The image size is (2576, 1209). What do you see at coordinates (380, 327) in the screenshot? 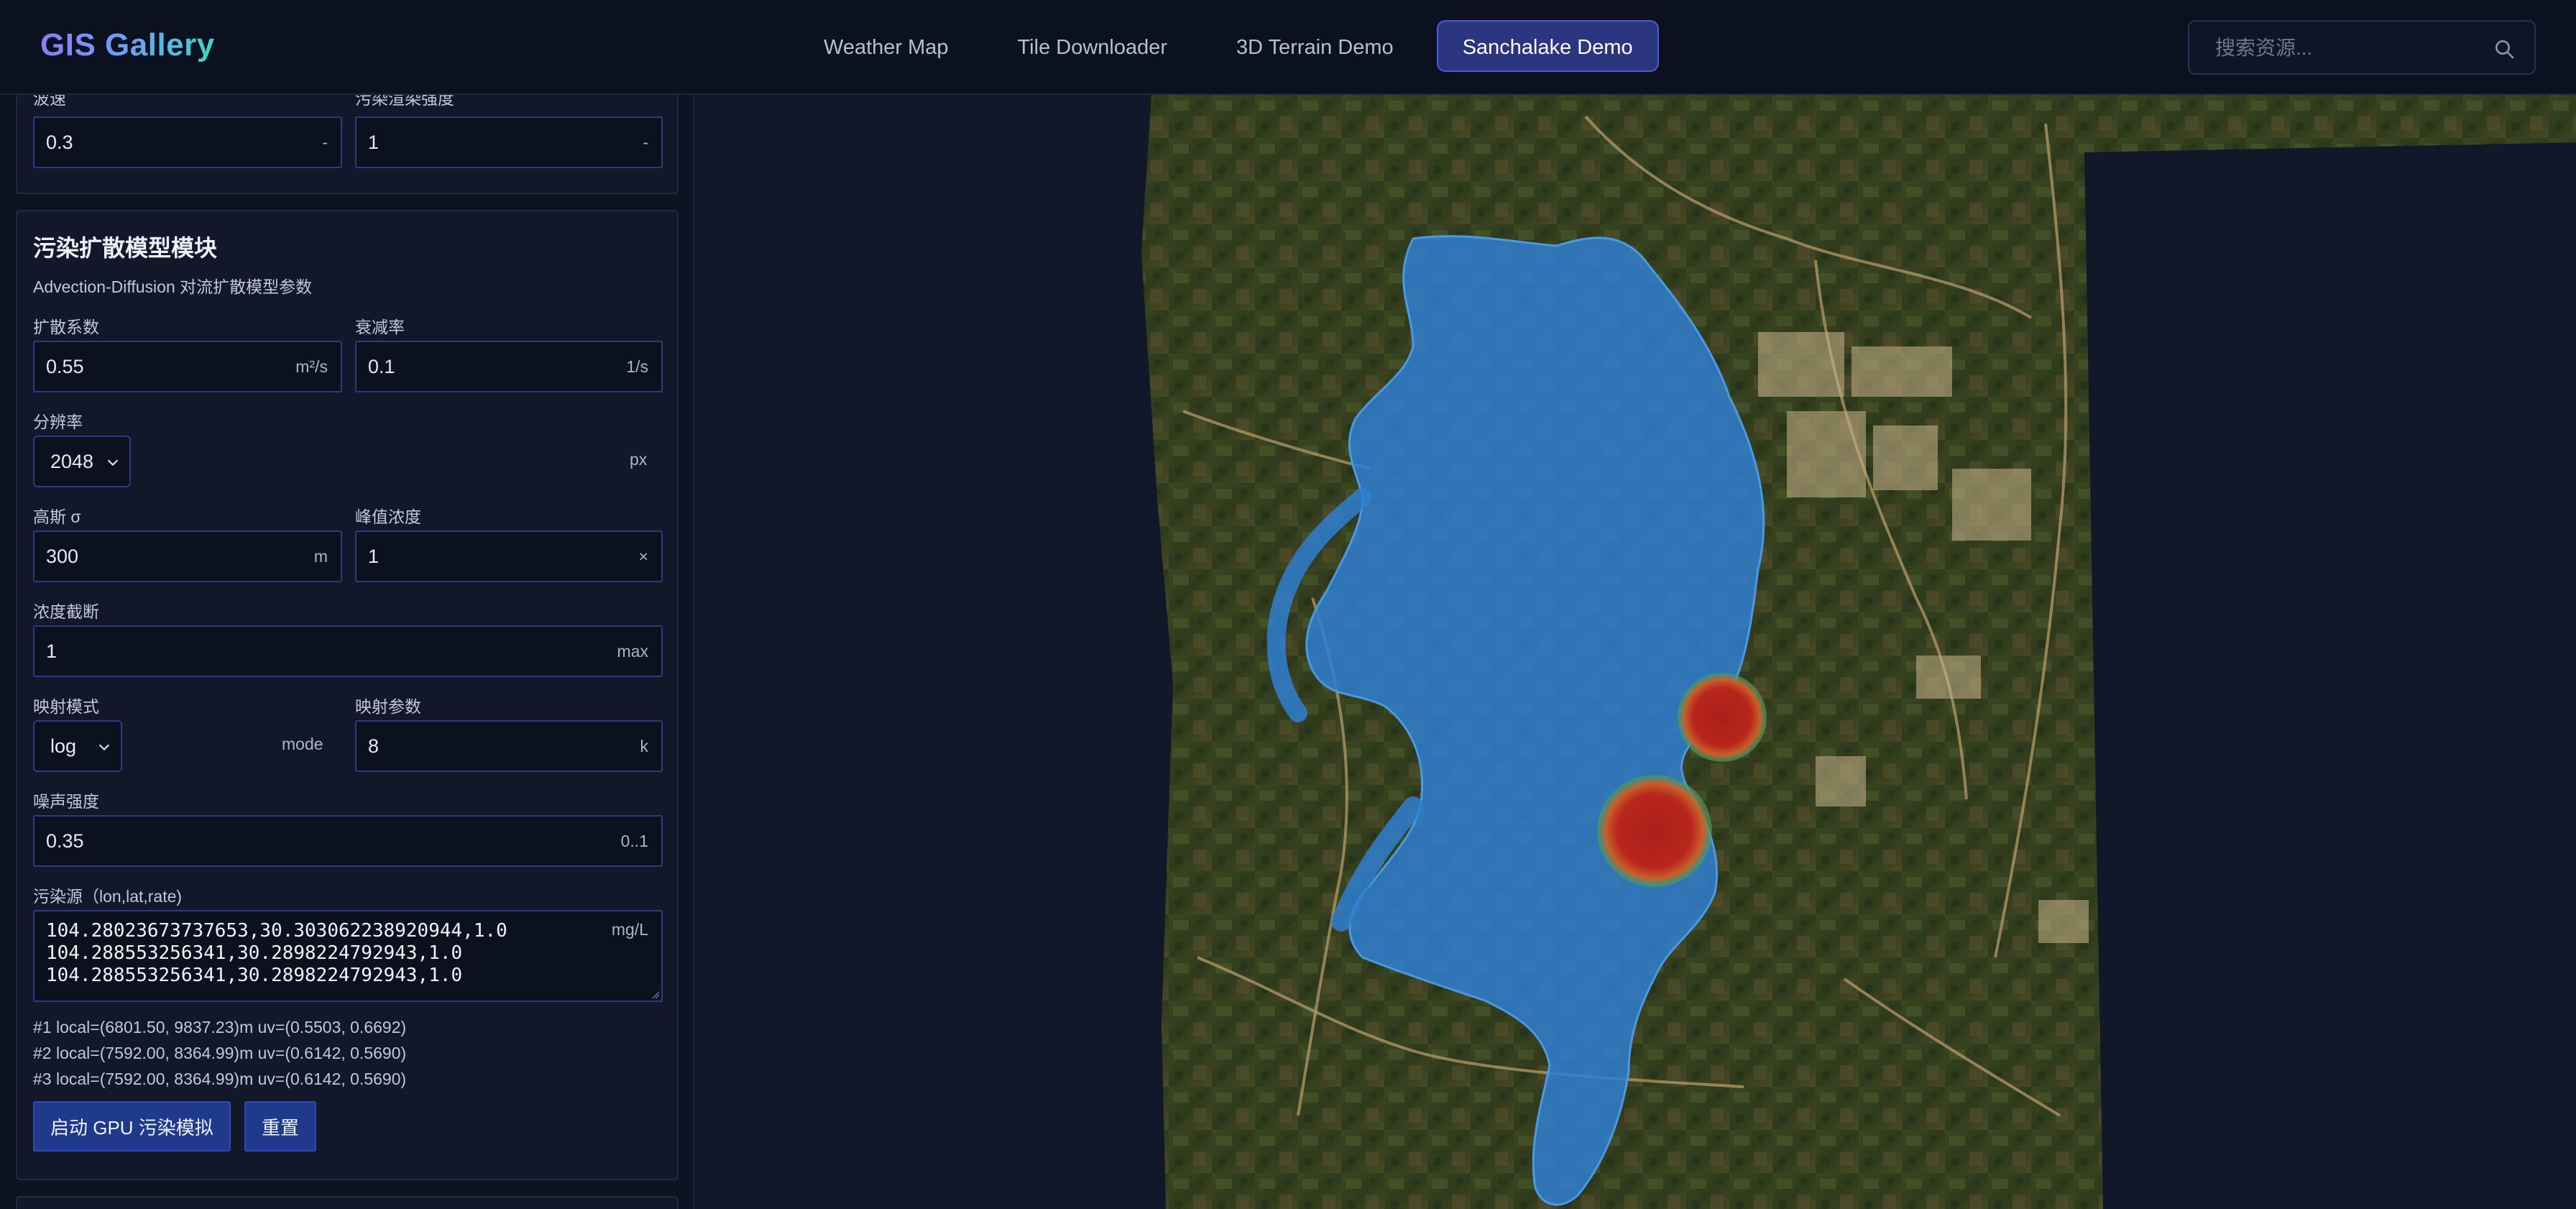
I see `decay-label: 衰减率` at bounding box center [380, 327].